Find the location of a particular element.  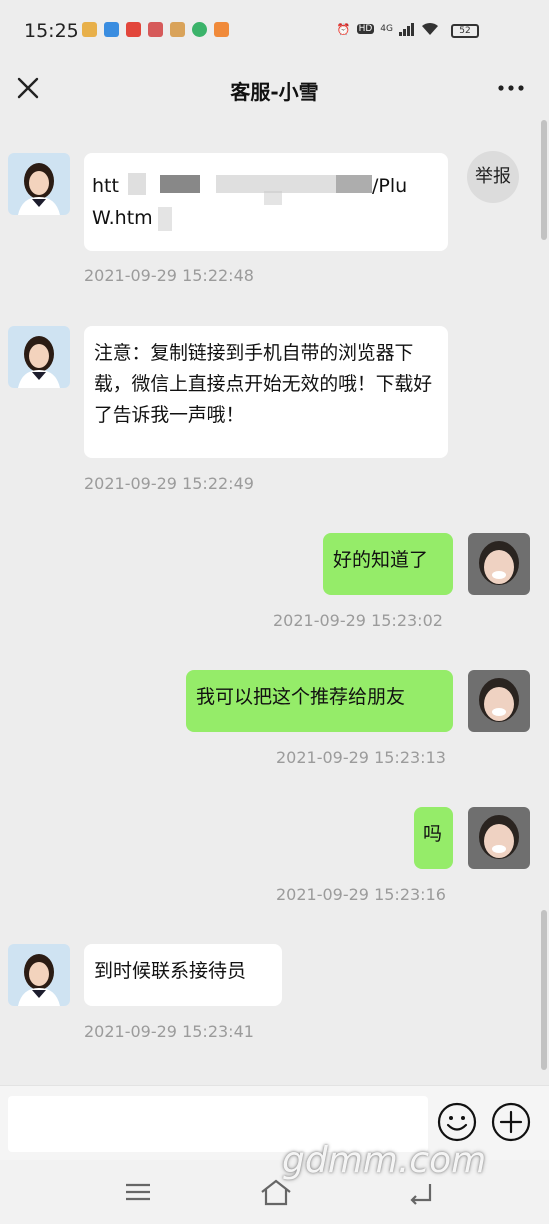

home-icon is located at coordinates (276, 1192).